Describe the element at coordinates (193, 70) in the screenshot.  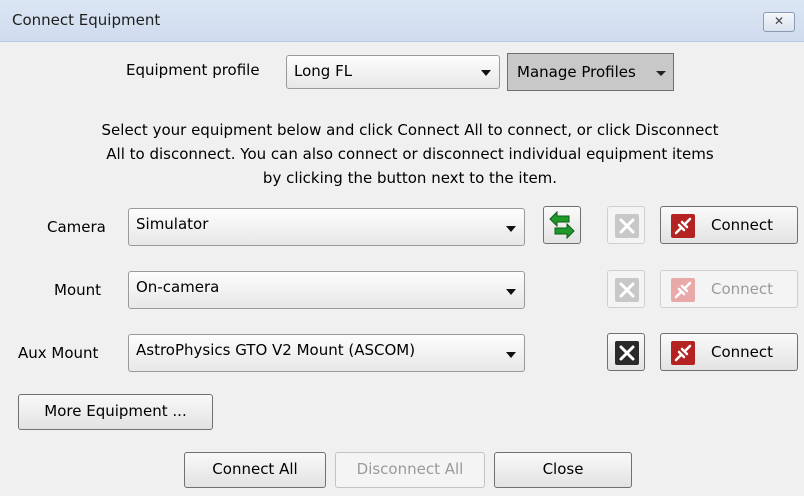
I see `equipment-profile-label: Equipment profile` at that location.